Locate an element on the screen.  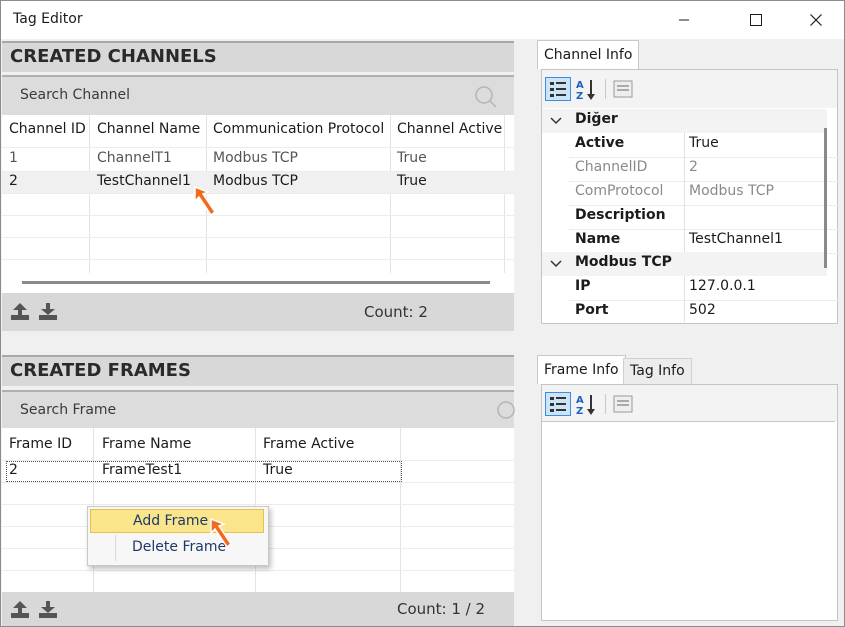
tab-frame-info: Frame Info is located at coordinates (581, 369).